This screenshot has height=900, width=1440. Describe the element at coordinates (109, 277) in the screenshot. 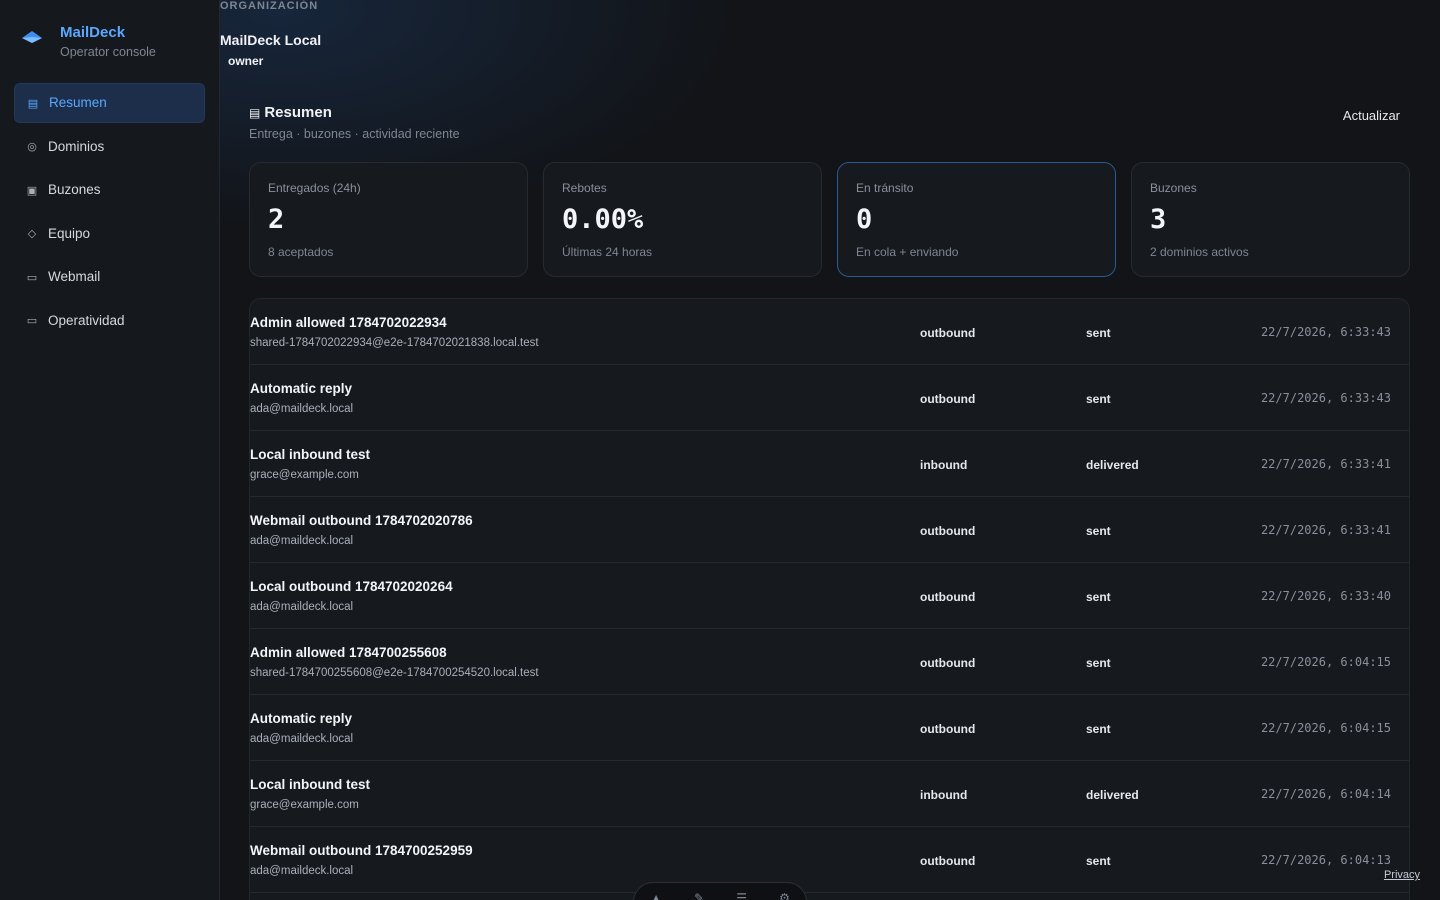

I see `sidebar-item-webmail: ▭ Webmail` at that location.